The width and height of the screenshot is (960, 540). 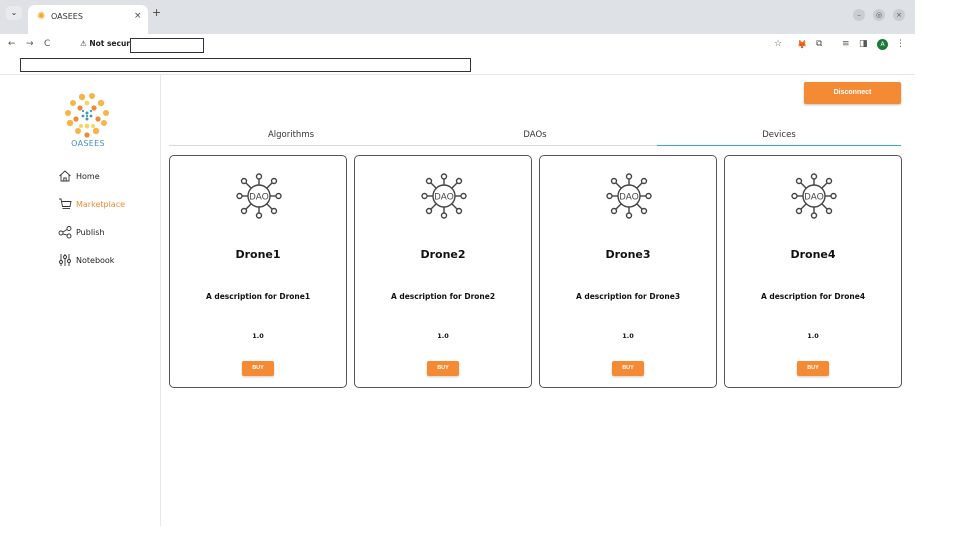 What do you see at coordinates (108, 233) in the screenshot?
I see `sidebar-item-publish: Publish` at bounding box center [108, 233].